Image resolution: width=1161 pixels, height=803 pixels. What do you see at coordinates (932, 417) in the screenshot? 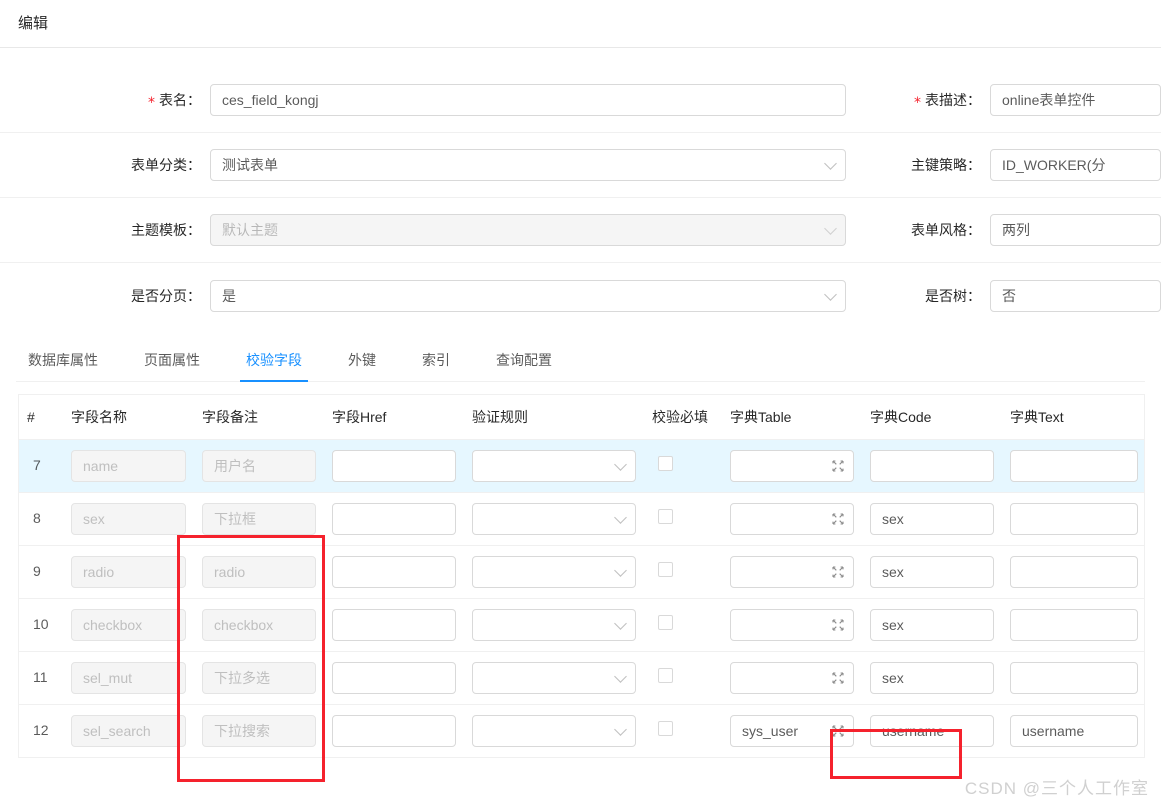
I see `col-header-dict-code: 字典Code` at bounding box center [932, 417].